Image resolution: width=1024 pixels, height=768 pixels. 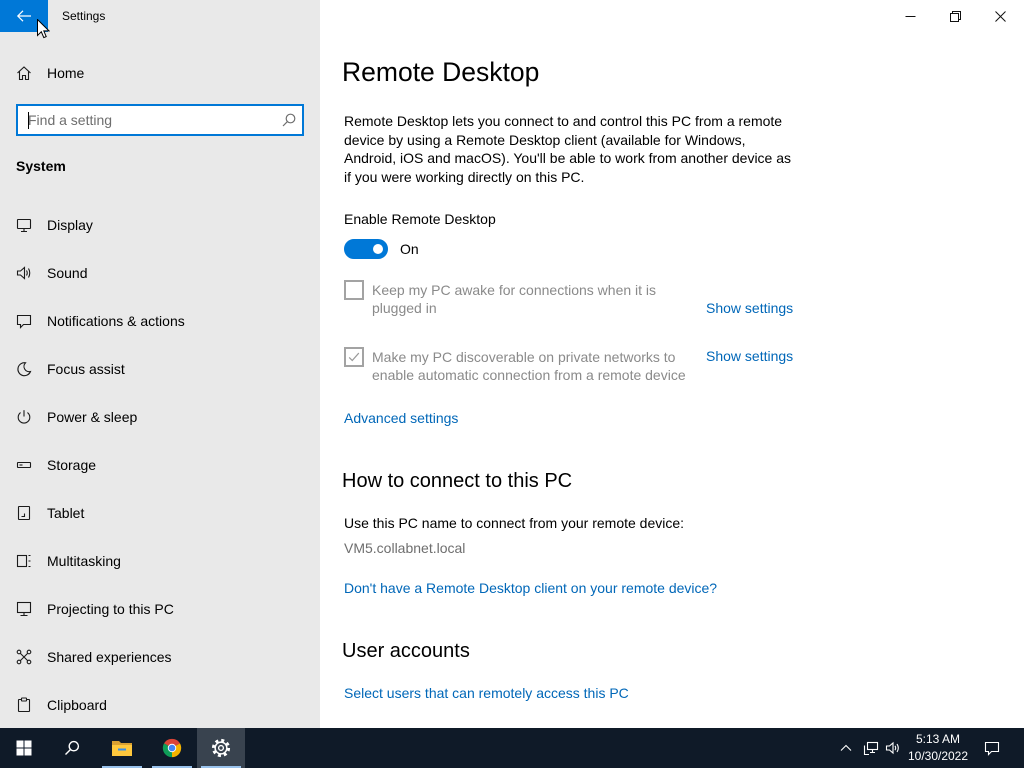 I want to click on remote-desktop-toggle, so click(x=366, y=249).